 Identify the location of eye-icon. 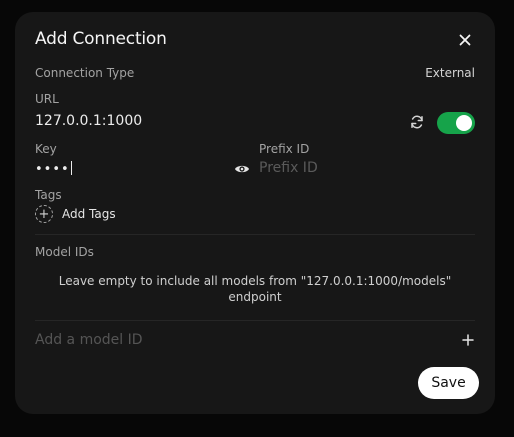
(242, 169).